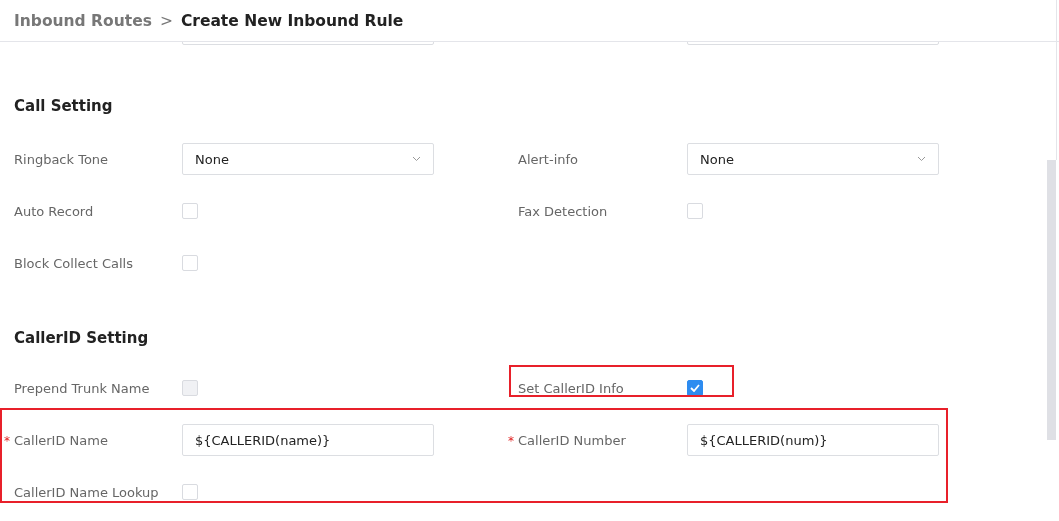 The width and height of the screenshot is (1059, 521). What do you see at coordinates (83, 20) in the screenshot?
I see `breadcrumb-link: Inbound Routes` at bounding box center [83, 20].